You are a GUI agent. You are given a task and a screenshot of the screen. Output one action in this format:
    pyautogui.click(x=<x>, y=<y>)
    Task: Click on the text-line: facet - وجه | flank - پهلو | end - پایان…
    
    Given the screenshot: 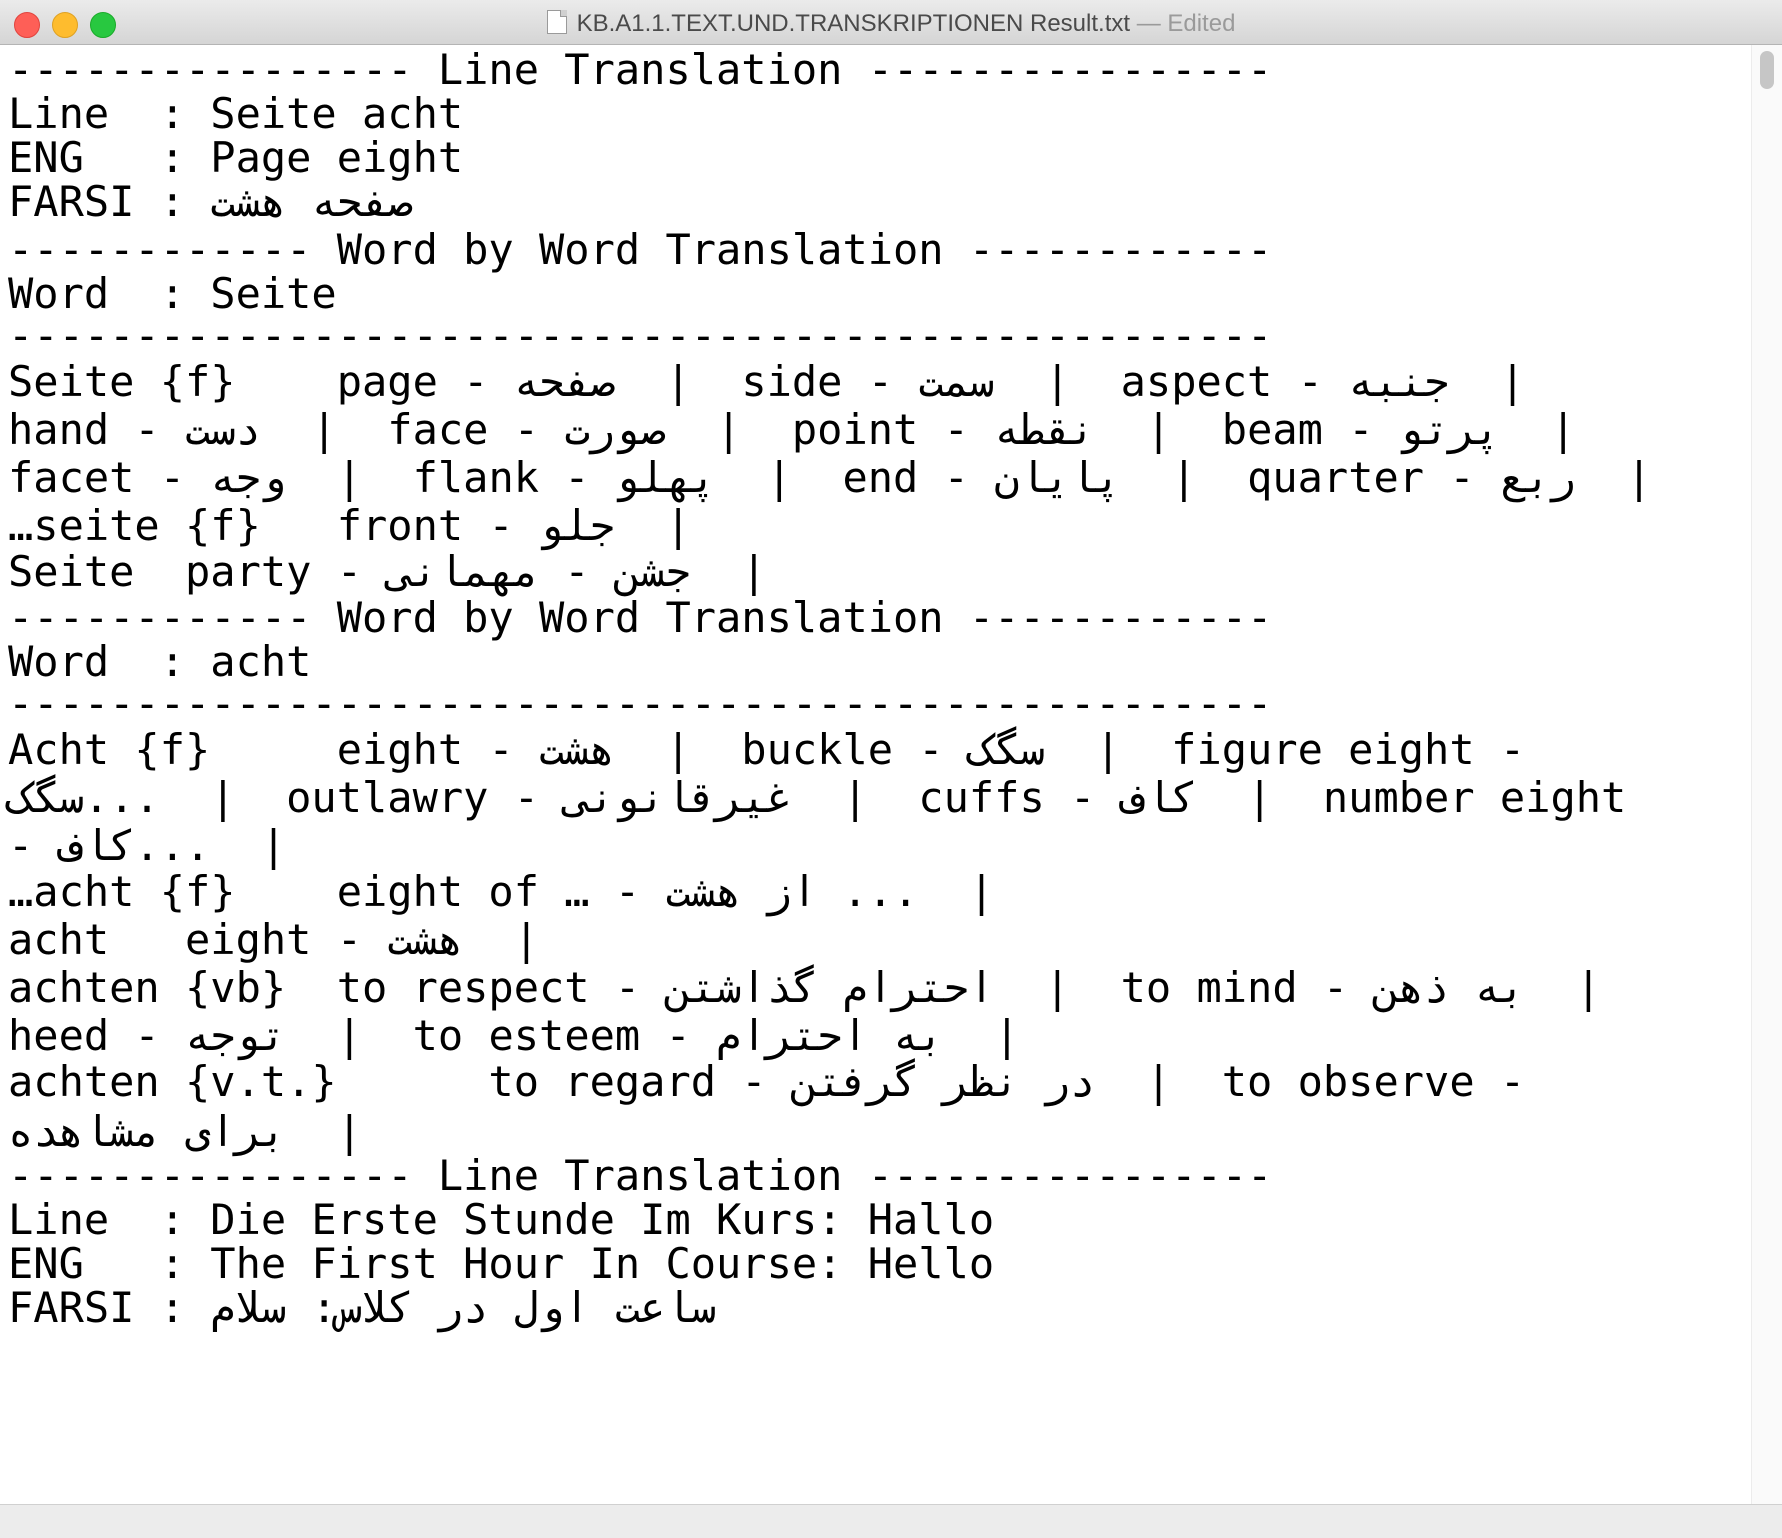 What is the action you would take?
    pyautogui.click(x=830, y=477)
    